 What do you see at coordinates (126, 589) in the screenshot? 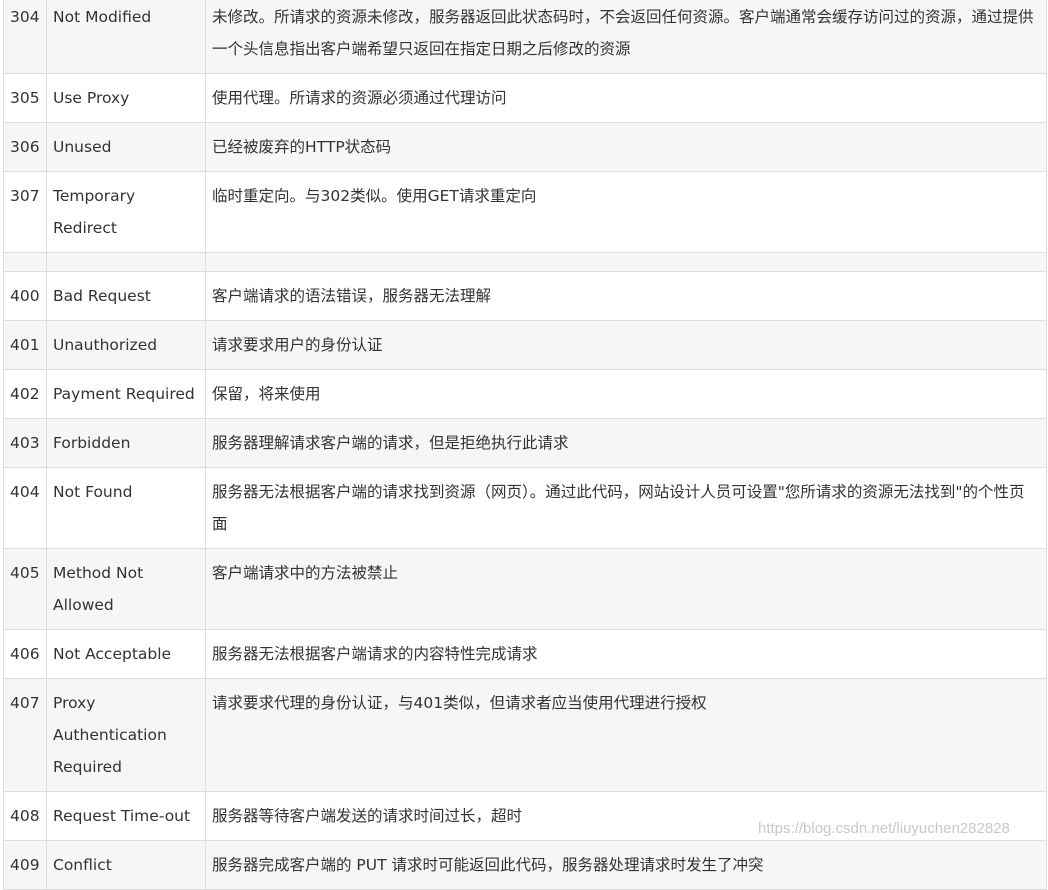
I see `status-name: Method Not Allowed` at bounding box center [126, 589].